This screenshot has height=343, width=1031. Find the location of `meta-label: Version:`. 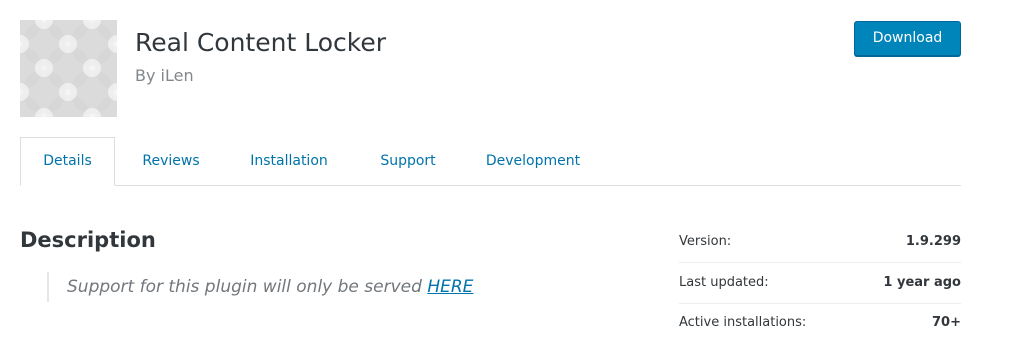

meta-label: Version: is located at coordinates (705, 241).